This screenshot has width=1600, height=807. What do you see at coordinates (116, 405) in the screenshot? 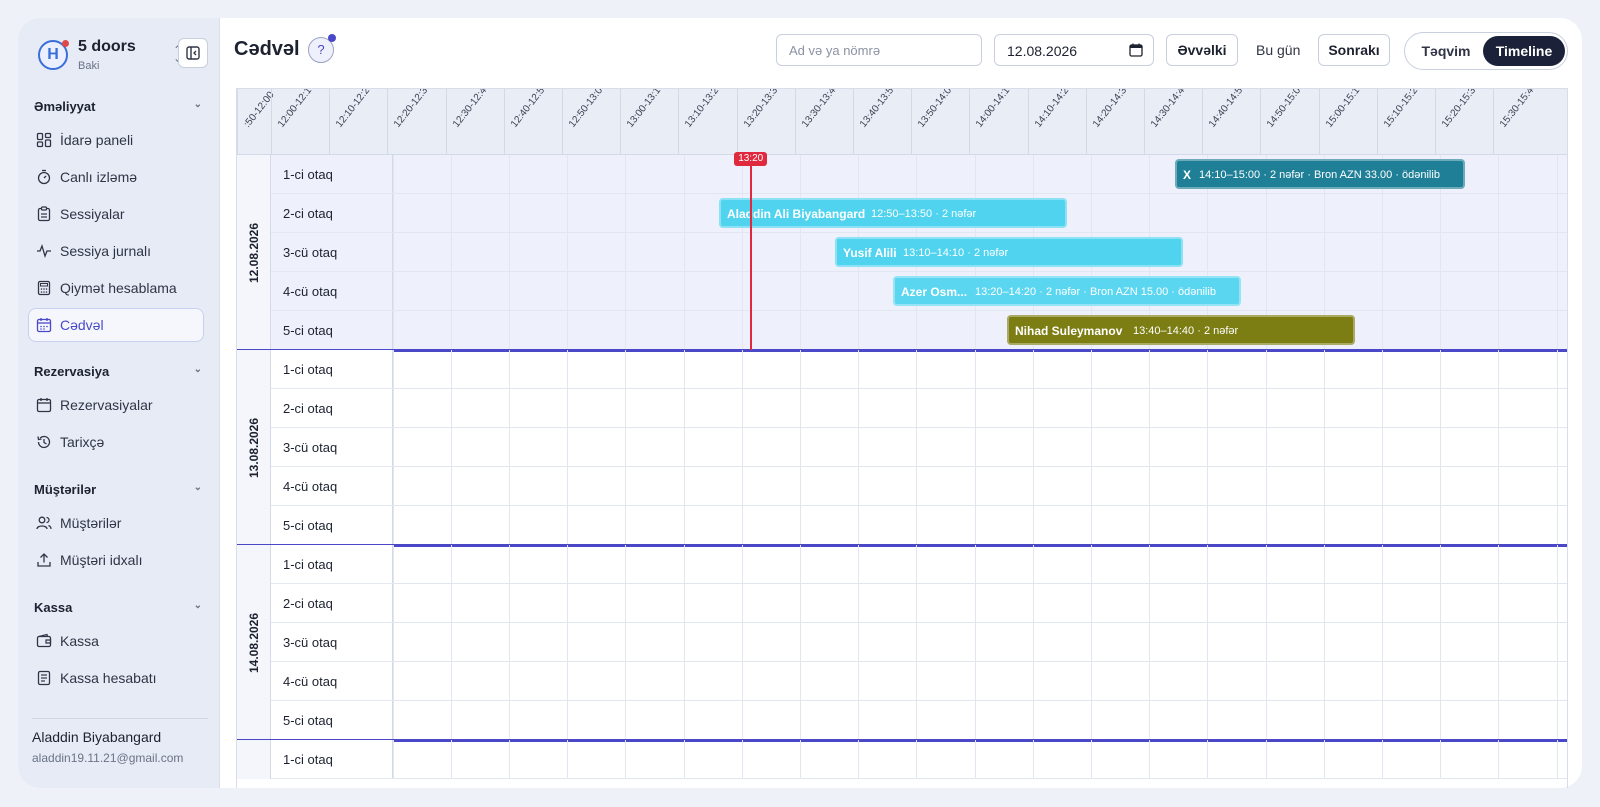
I see `sidebar-item-reservations: Rezervasiyalar` at bounding box center [116, 405].